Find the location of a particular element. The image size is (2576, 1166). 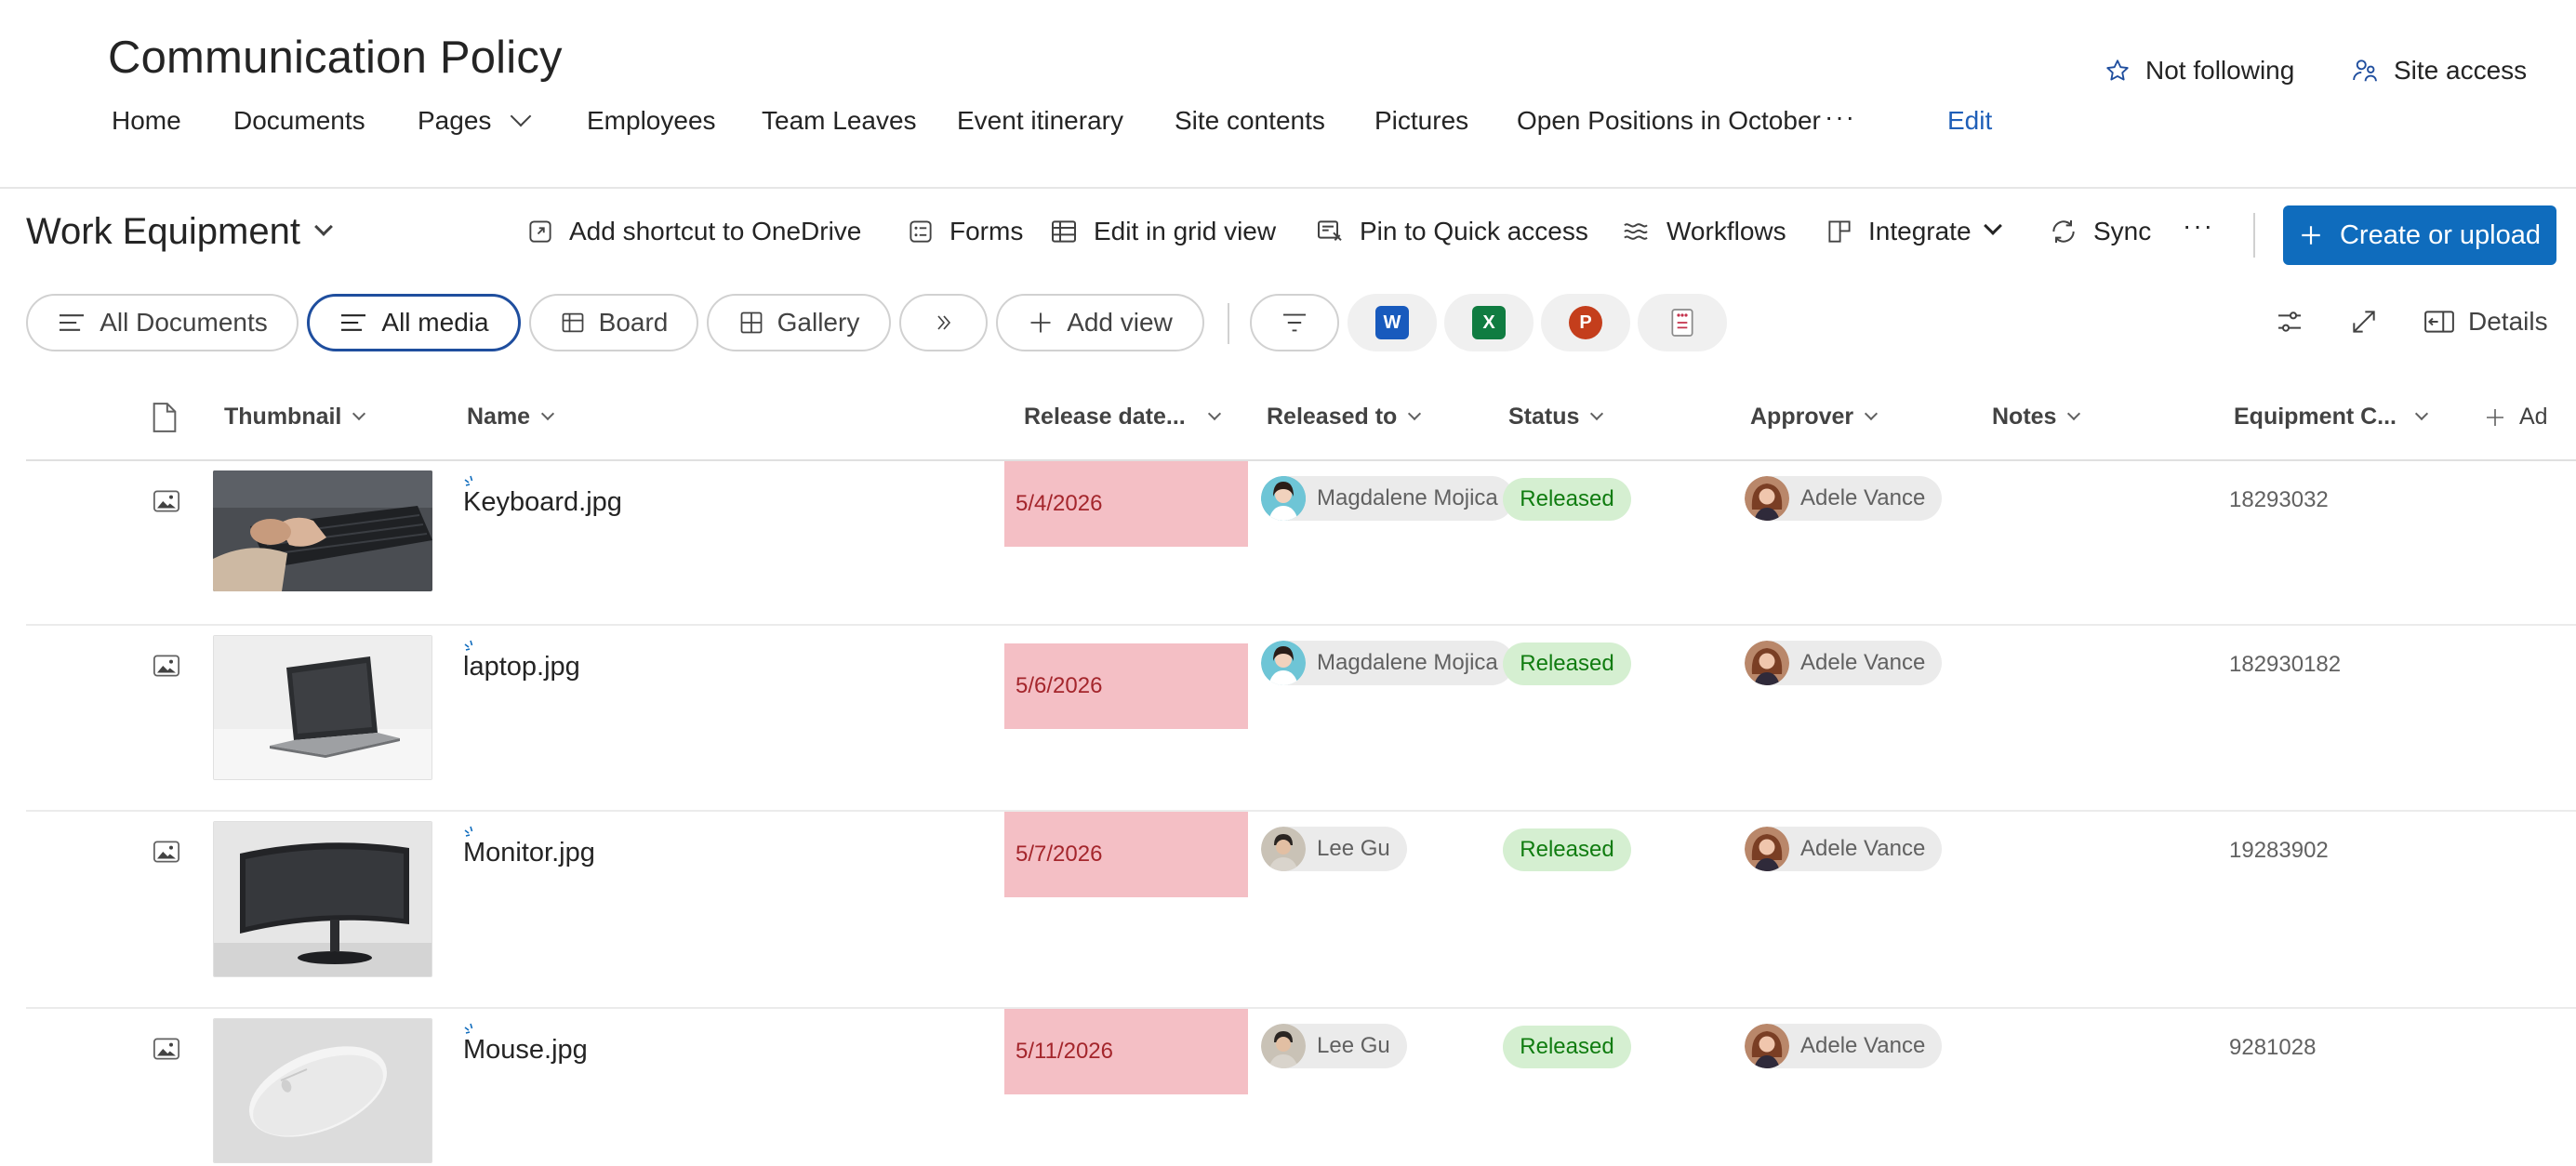

nav-pages: Pages is located at coordinates (475, 120).